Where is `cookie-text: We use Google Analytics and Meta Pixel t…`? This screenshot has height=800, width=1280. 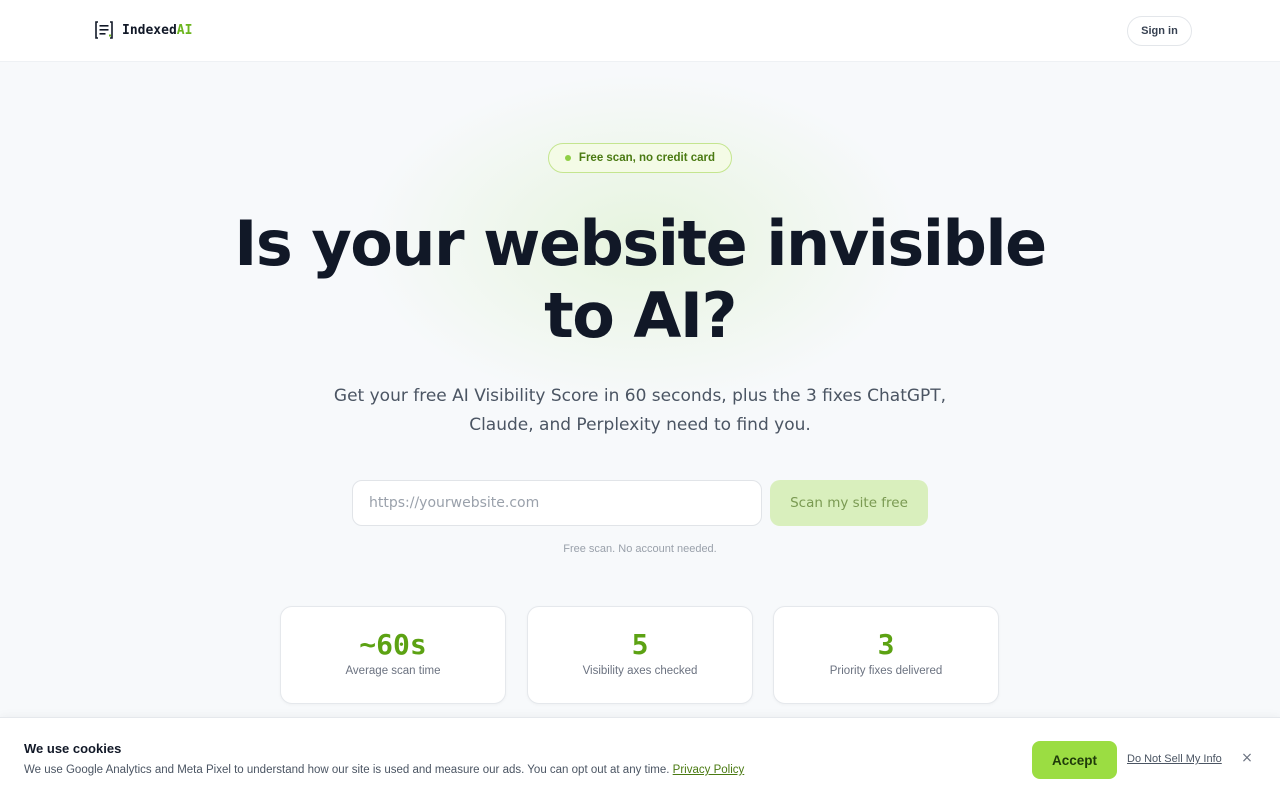
cookie-text: We use Google Analytics and Meta Pixel t… is located at coordinates (384, 770).